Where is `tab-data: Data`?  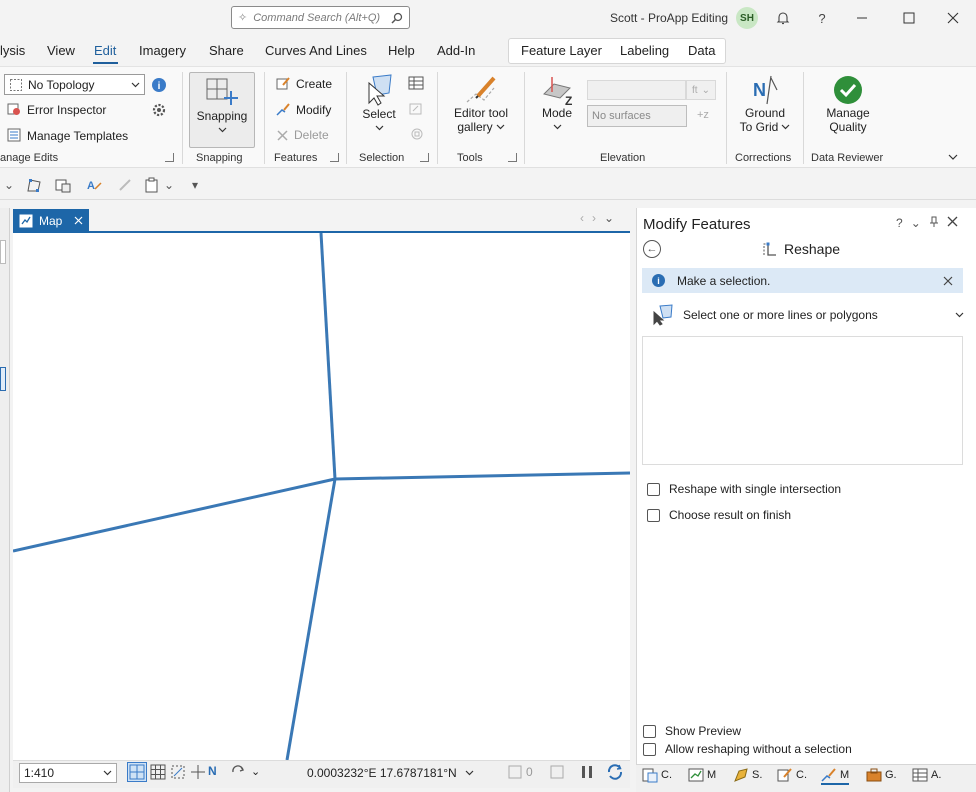
tab-data: Data is located at coordinates (701, 50).